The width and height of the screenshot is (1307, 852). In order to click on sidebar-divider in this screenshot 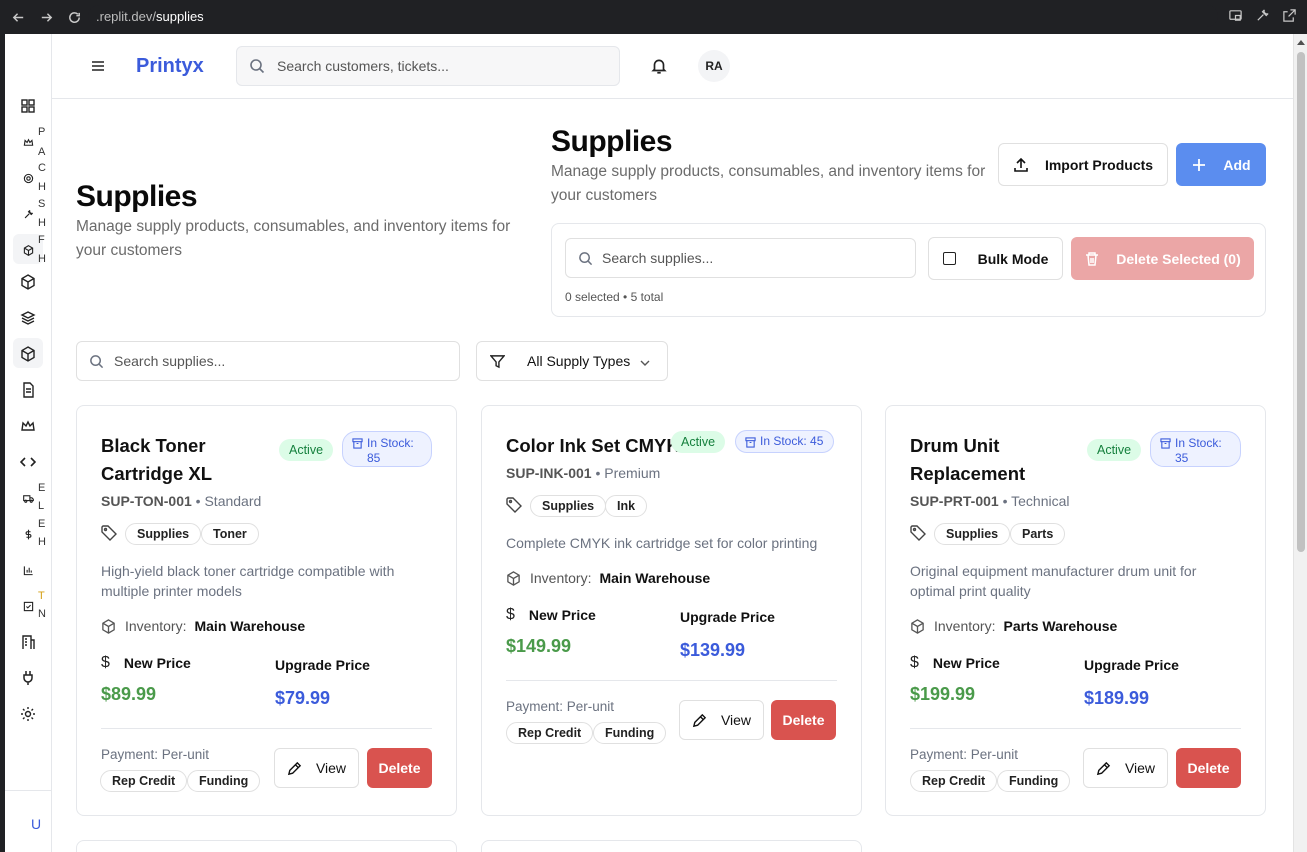, I will do `click(28, 790)`.